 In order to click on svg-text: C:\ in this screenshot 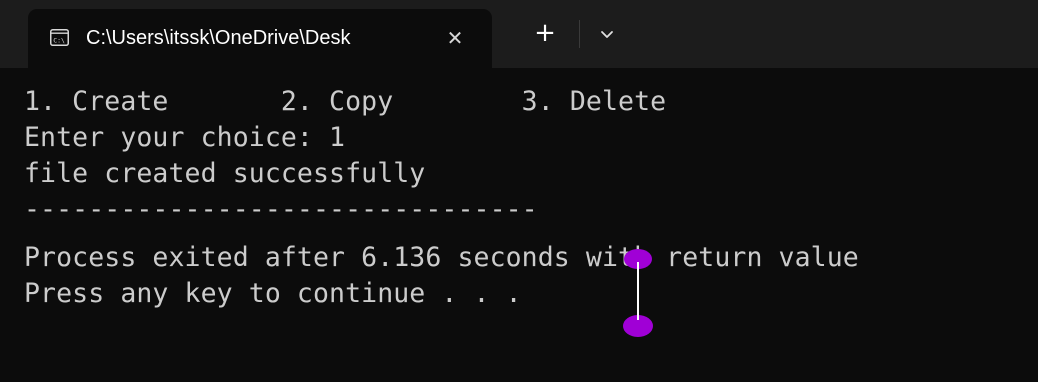, I will do `click(59, 40)`.